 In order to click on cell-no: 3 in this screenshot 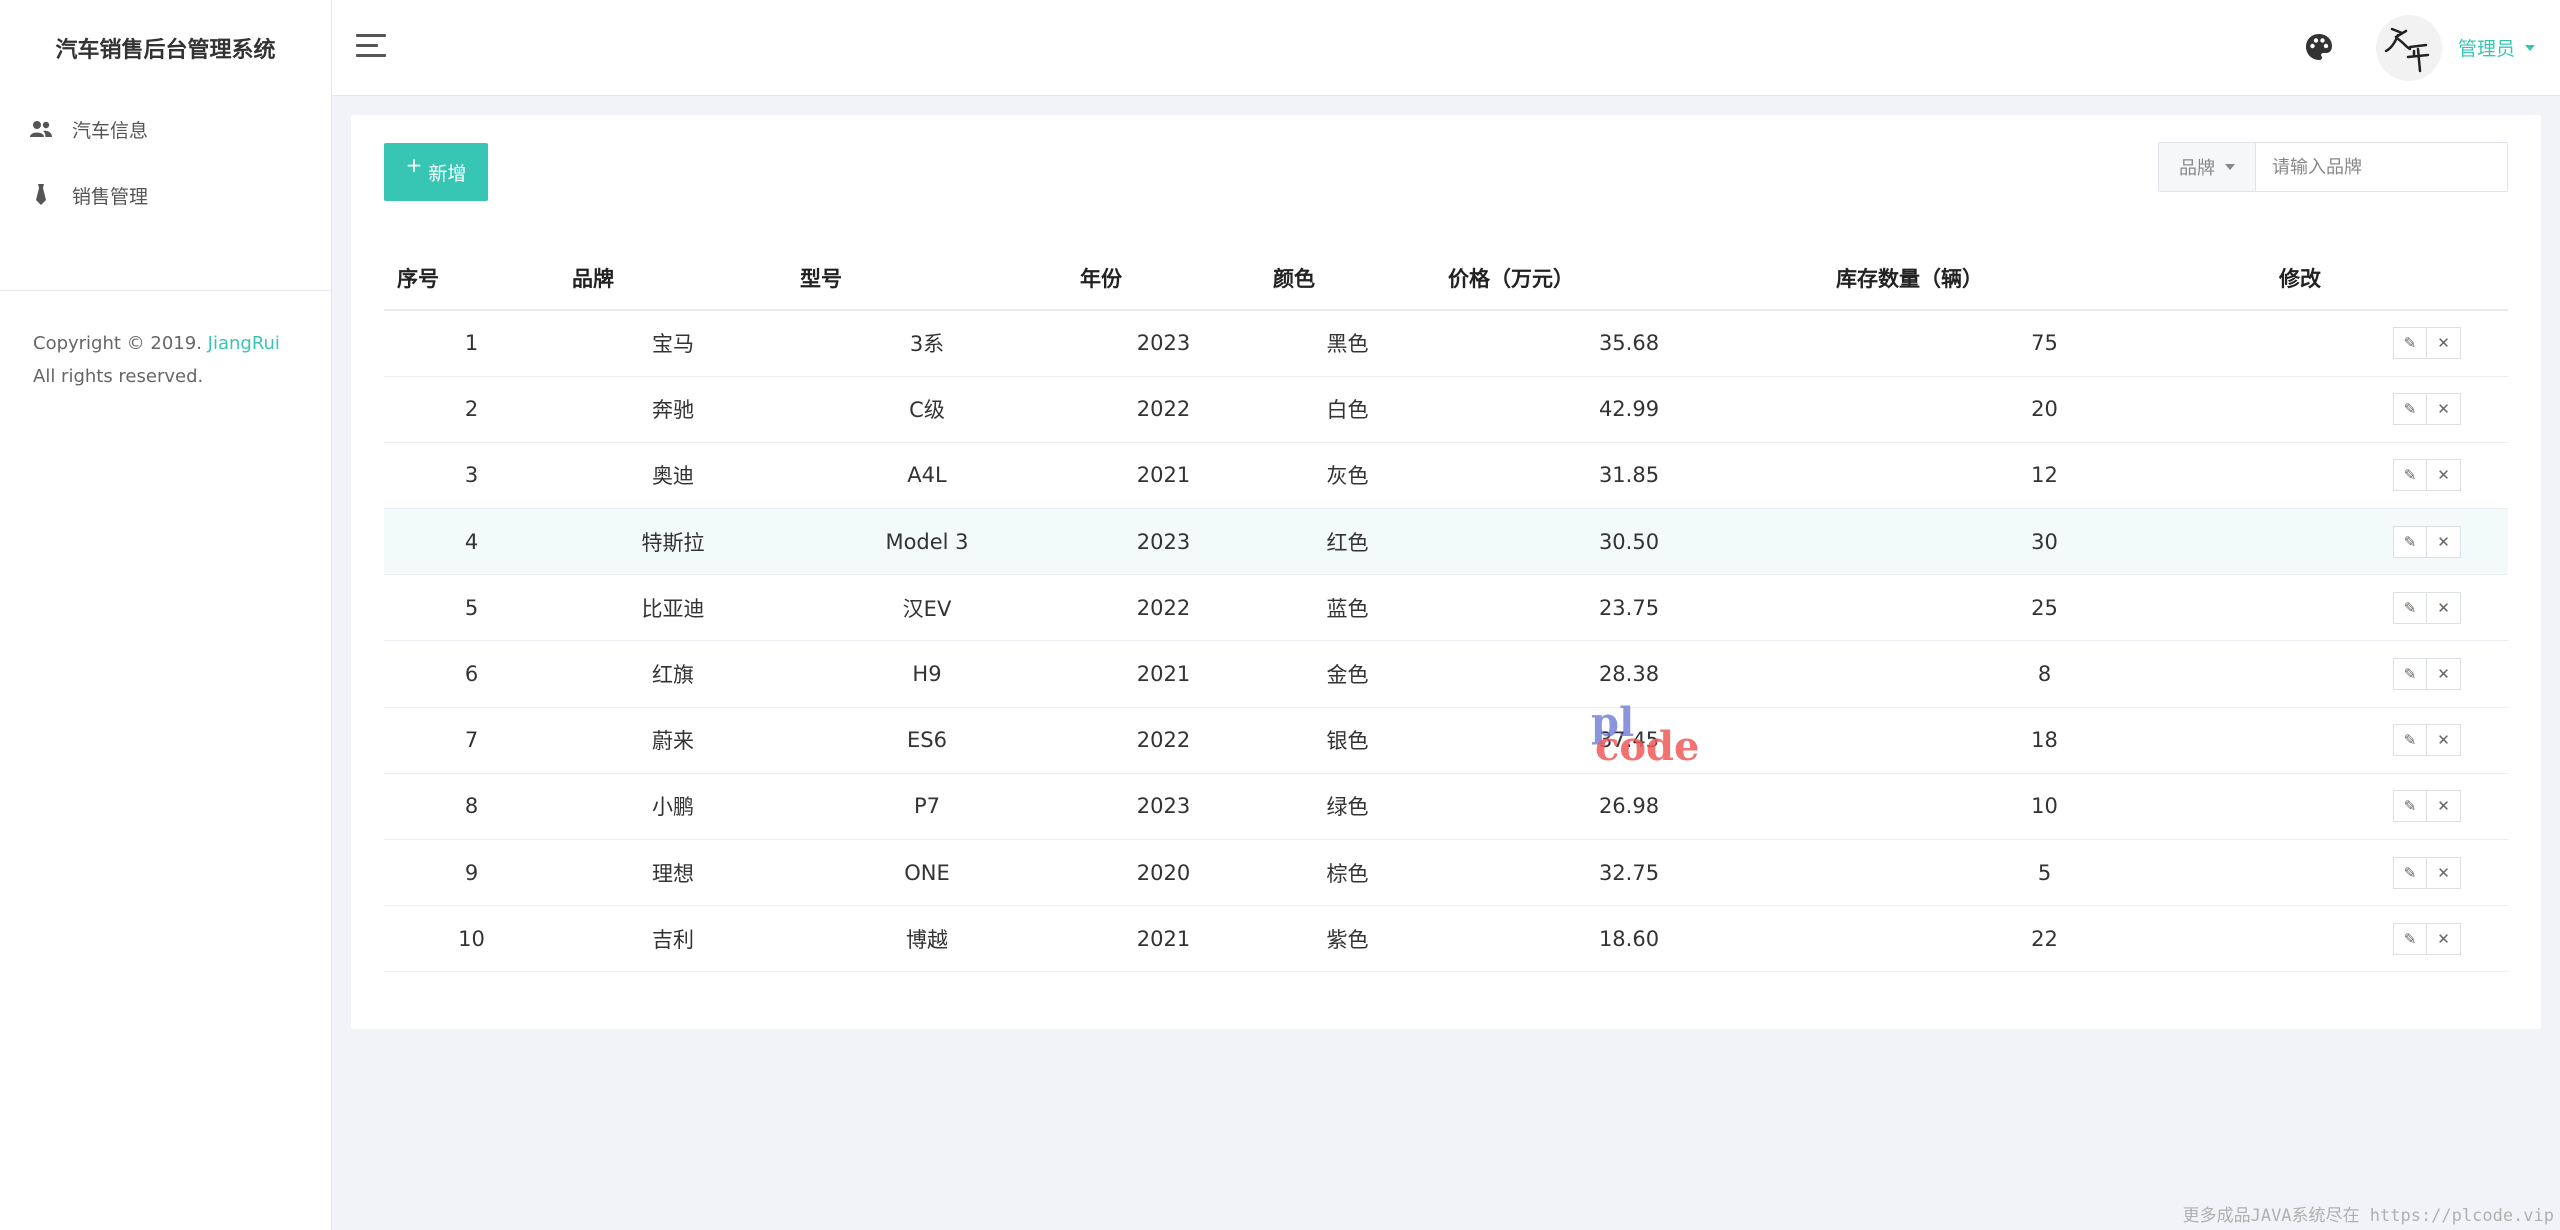, I will do `click(471, 476)`.